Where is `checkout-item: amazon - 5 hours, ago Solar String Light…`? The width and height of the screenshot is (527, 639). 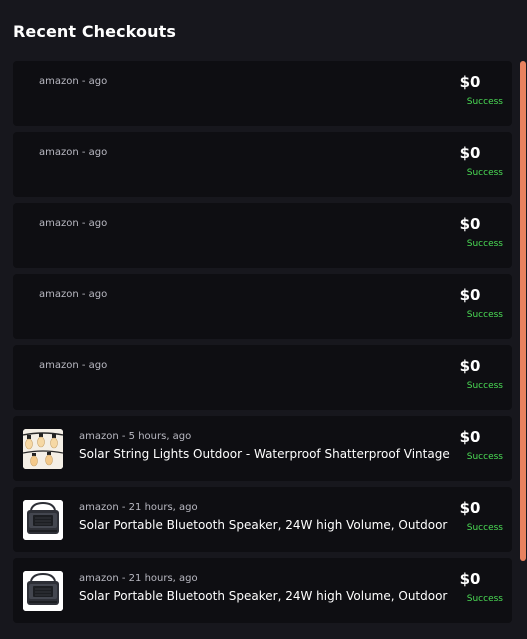
checkout-item: amazon - 5 hours, ago Solar String Light… is located at coordinates (262, 448).